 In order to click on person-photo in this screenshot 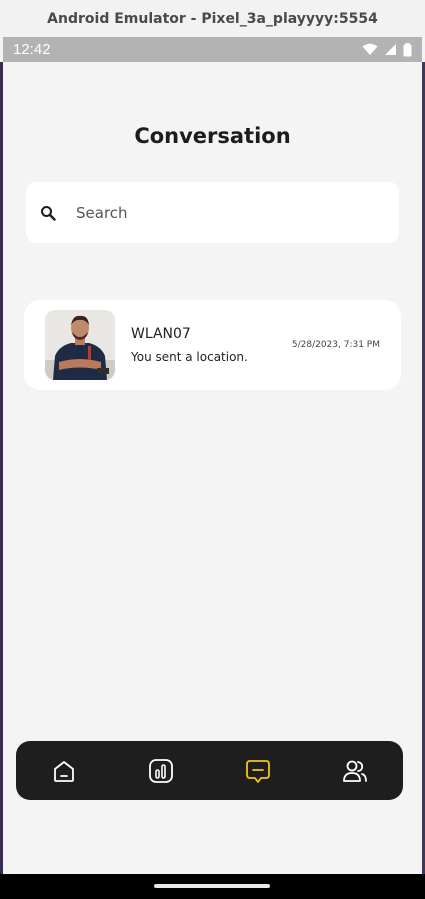, I will do `click(80, 345)`.